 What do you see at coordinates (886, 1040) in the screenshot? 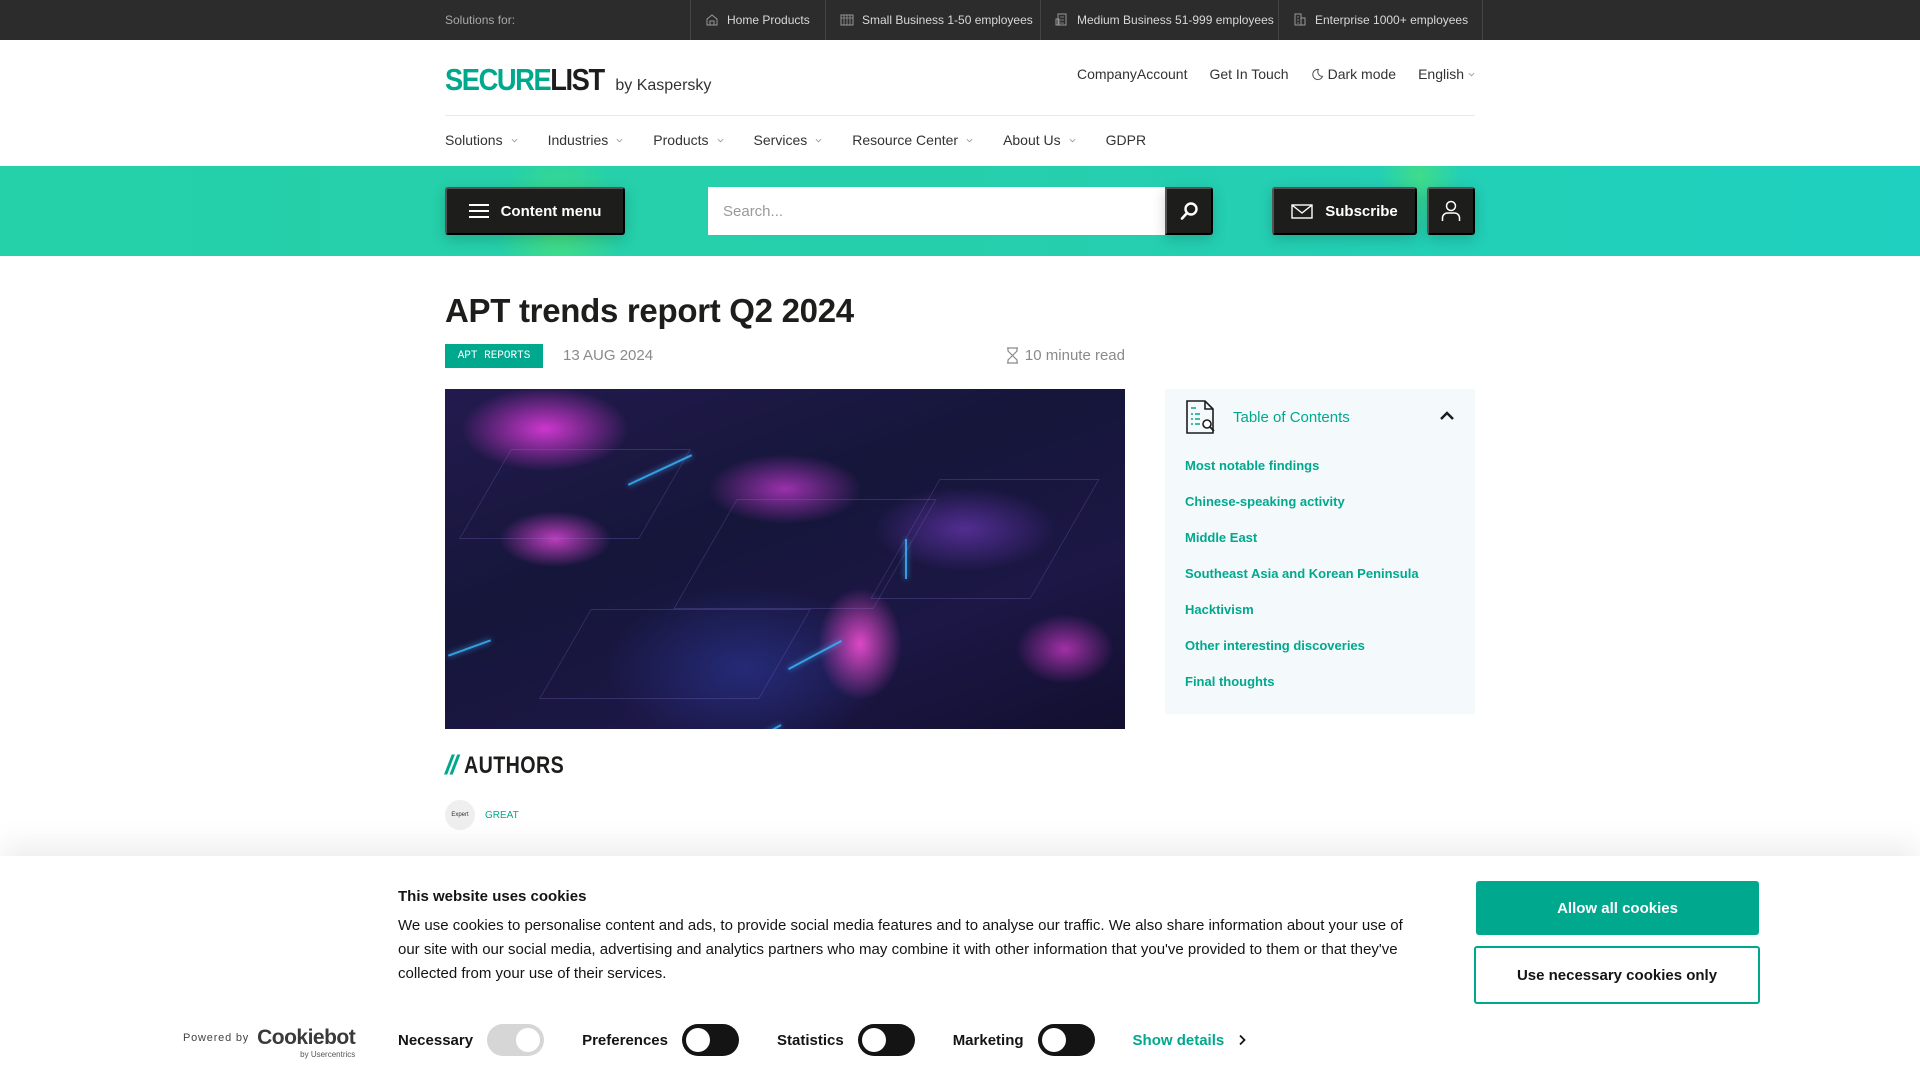
I see `statistics-switch` at bounding box center [886, 1040].